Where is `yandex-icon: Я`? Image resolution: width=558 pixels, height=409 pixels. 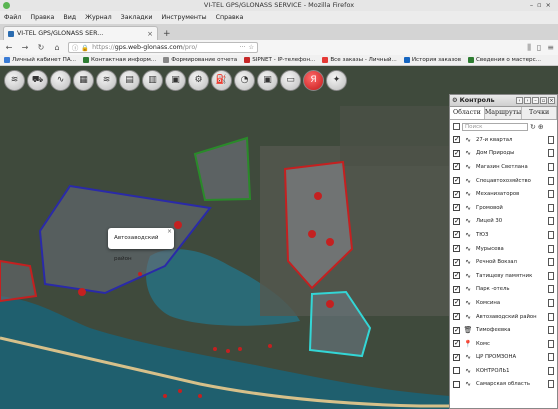 yandex-icon: Я is located at coordinates (313, 80).